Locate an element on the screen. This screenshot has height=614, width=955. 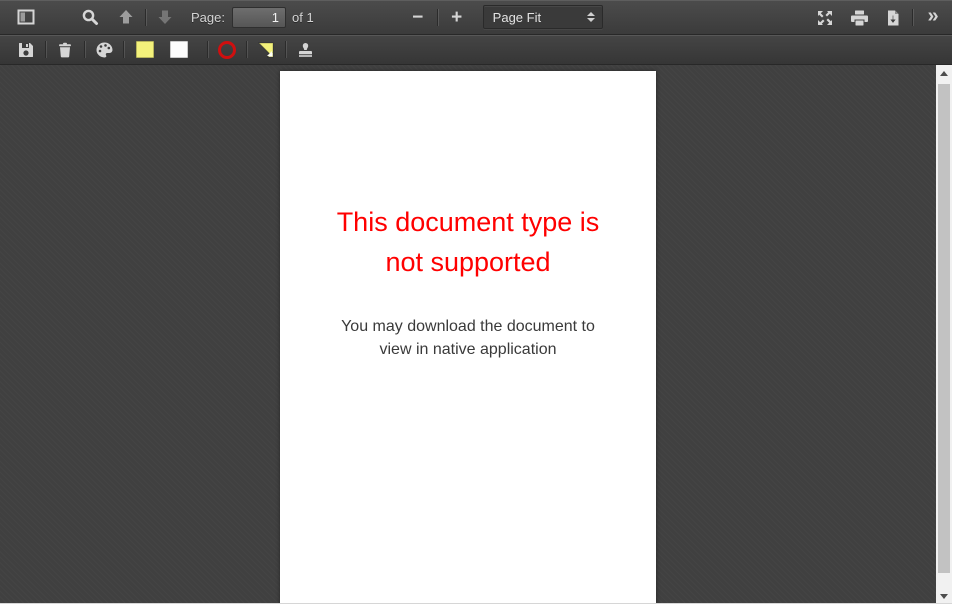
stamp-button is located at coordinates (305, 49).